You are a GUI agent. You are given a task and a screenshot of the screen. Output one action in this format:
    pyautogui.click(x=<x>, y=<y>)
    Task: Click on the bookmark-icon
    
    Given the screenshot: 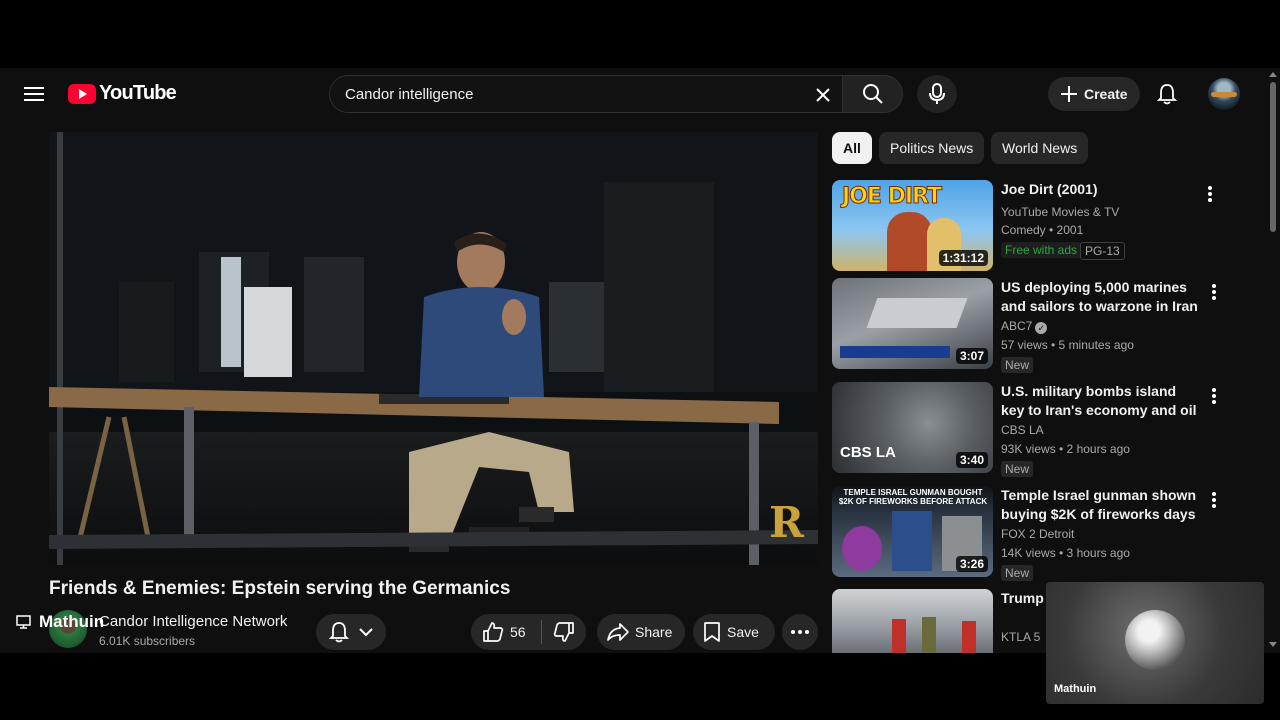 What is the action you would take?
    pyautogui.click(x=712, y=632)
    